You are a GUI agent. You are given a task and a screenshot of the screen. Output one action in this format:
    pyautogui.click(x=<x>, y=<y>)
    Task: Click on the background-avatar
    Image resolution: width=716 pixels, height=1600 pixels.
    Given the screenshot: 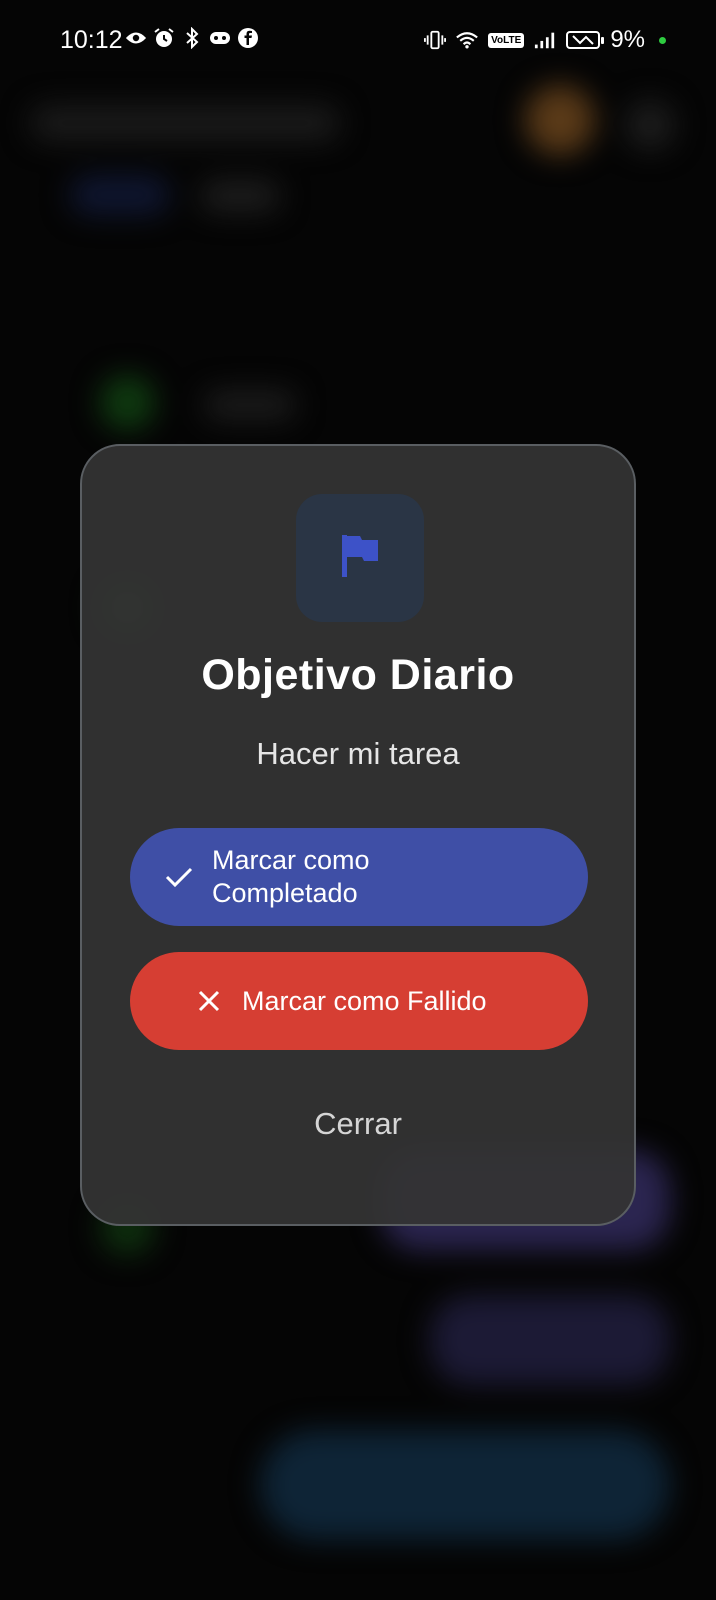 What is the action you would take?
    pyautogui.click(x=560, y=120)
    